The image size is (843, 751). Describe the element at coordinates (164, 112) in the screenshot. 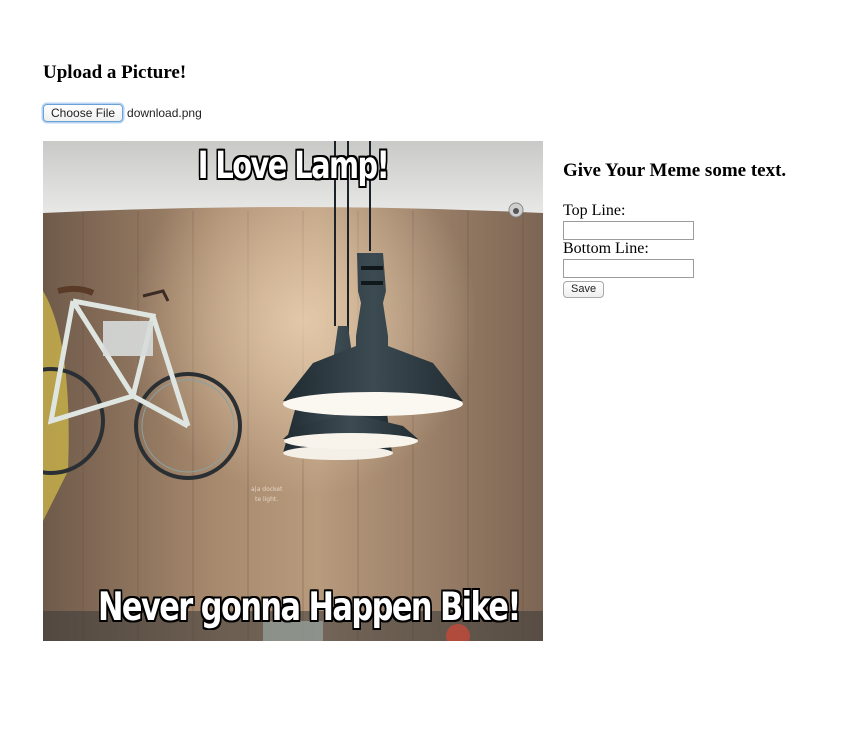

I see `selected-file-name: download.png` at that location.